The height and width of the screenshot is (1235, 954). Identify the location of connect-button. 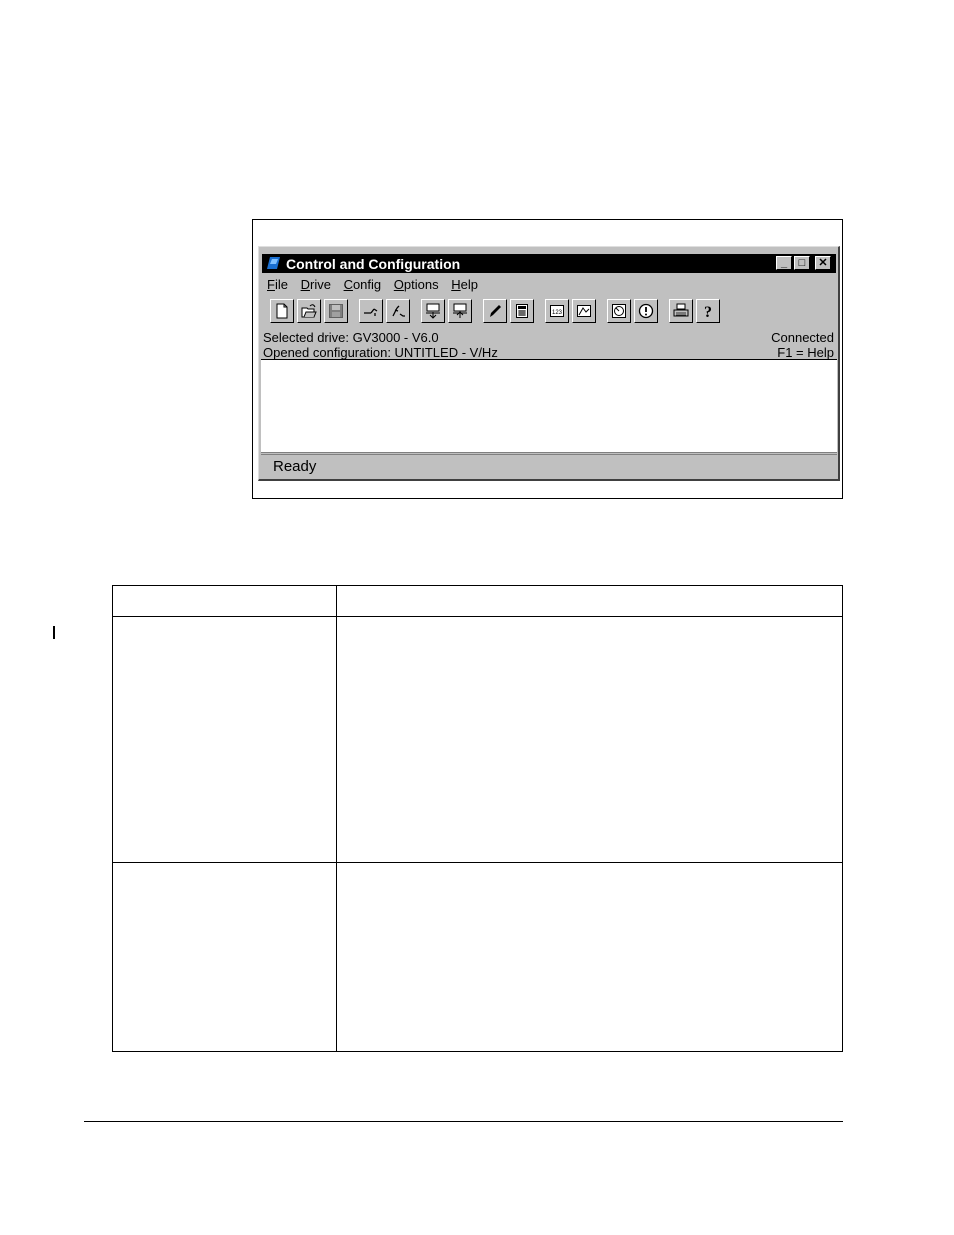
(371, 311).